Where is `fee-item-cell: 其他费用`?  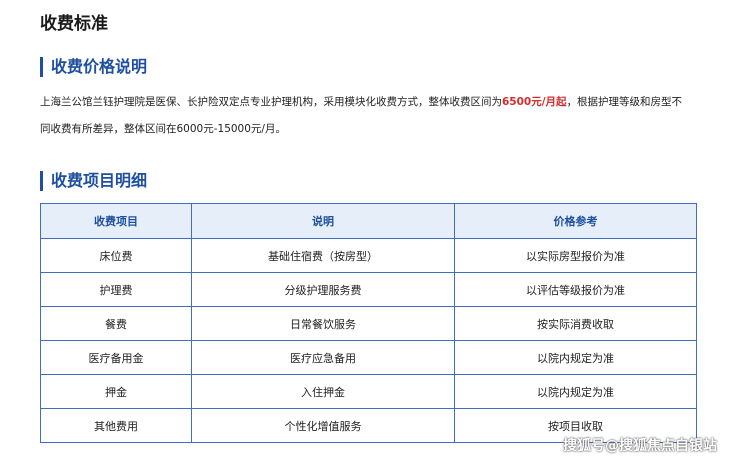 fee-item-cell: 其他费用 is located at coordinates (116, 425).